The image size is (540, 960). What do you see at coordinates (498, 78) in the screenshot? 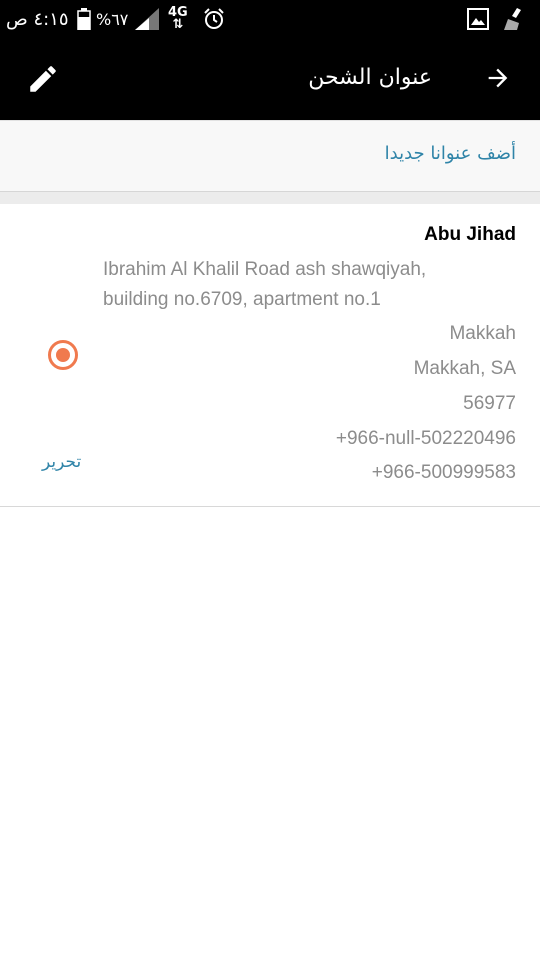
I see `arrow-right-icon` at bounding box center [498, 78].